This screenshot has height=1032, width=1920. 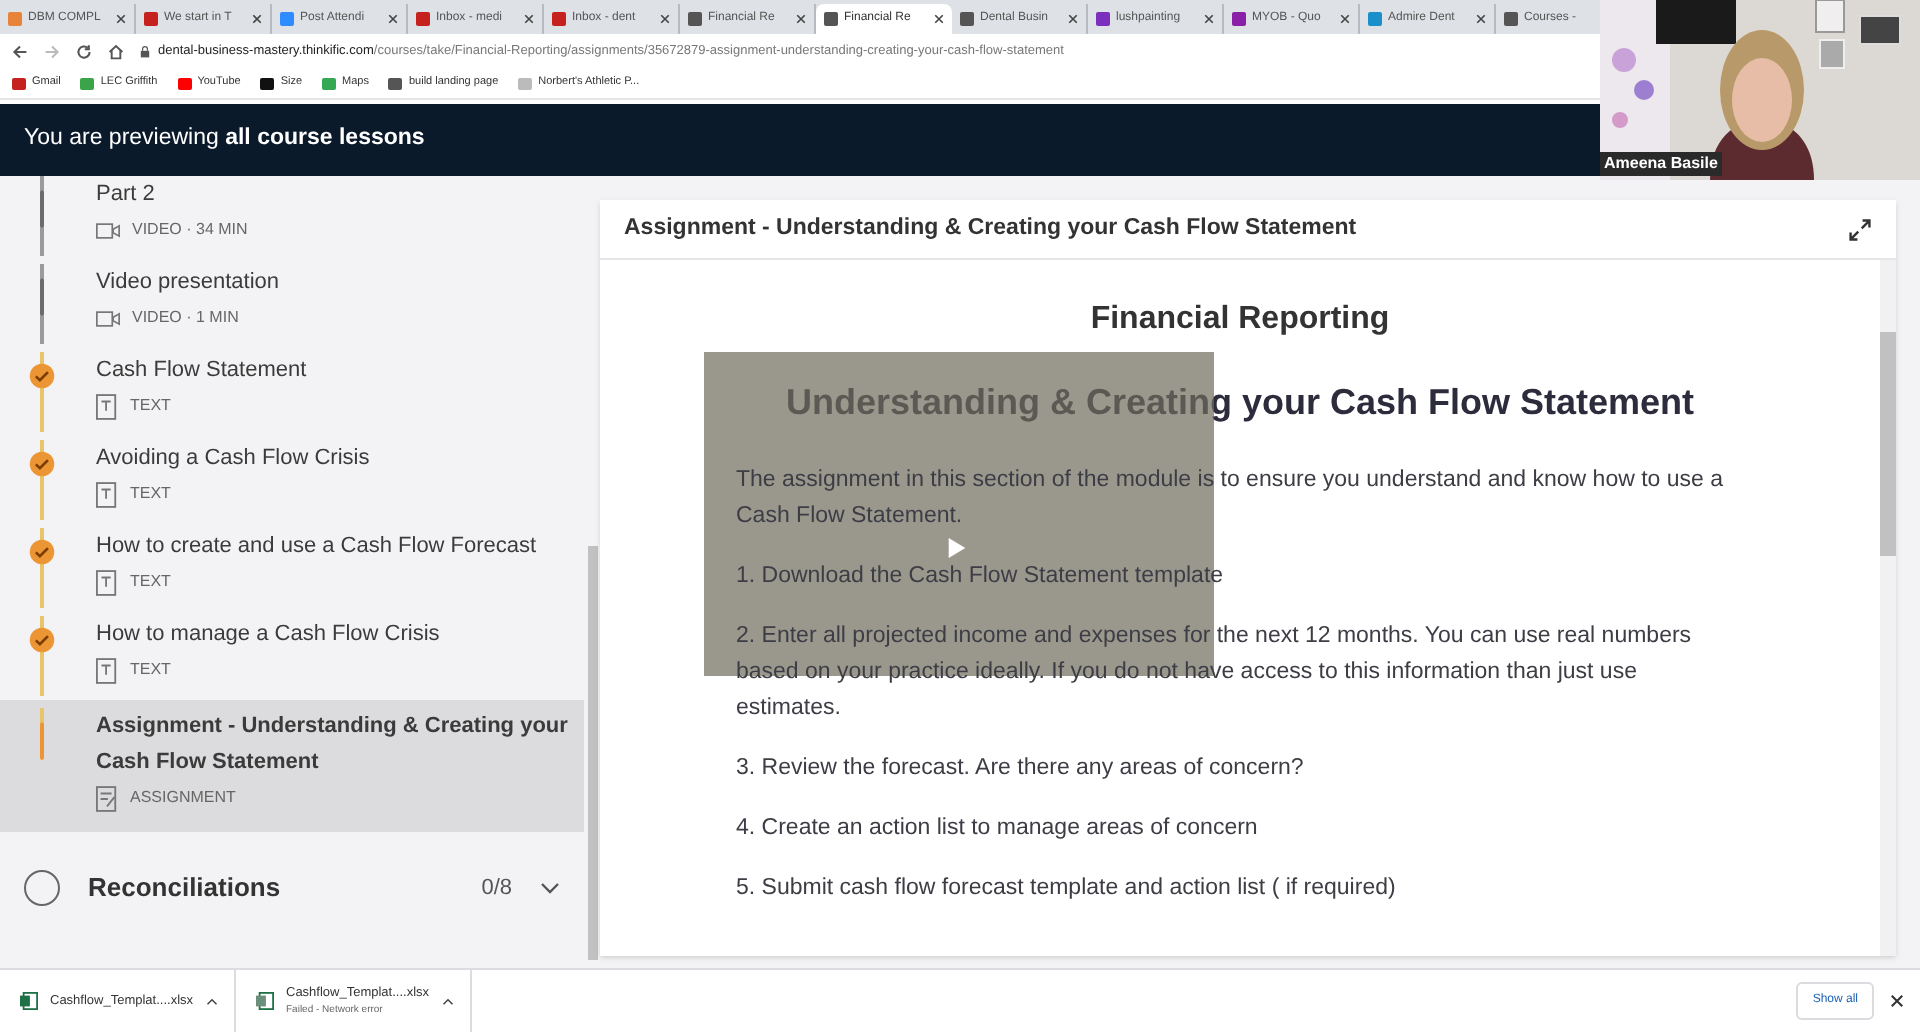 What do you see at coordinates (1067, 889) in the screenshot?
I see `paragraph: 5. Submit cash flow forecast template and action list ( if required)` at bounding box center [1067, 889].